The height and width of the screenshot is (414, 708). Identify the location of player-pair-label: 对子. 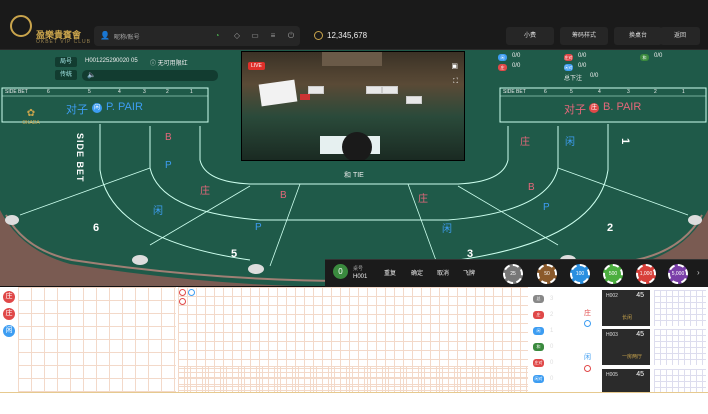
(77, 110).